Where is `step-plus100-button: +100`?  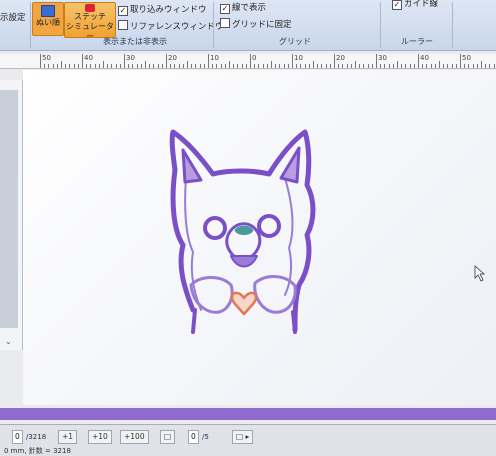
step-plus100-button: +100 is located at coordinates (134, 437).